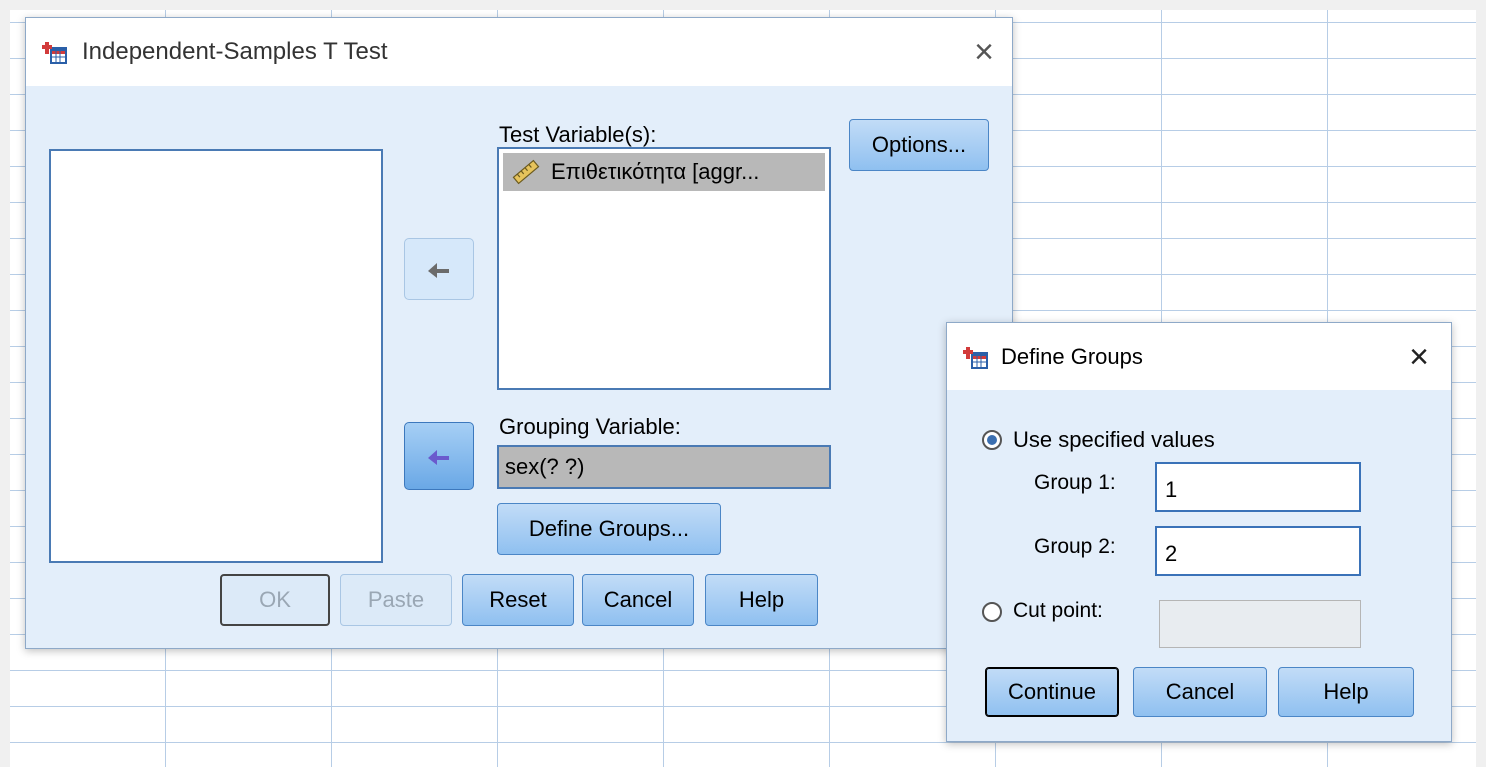 The width and height of the screenshot is (1486, 767). I want to click on define-groups-titlebar: Define Groups ×, so click(1199, 356).